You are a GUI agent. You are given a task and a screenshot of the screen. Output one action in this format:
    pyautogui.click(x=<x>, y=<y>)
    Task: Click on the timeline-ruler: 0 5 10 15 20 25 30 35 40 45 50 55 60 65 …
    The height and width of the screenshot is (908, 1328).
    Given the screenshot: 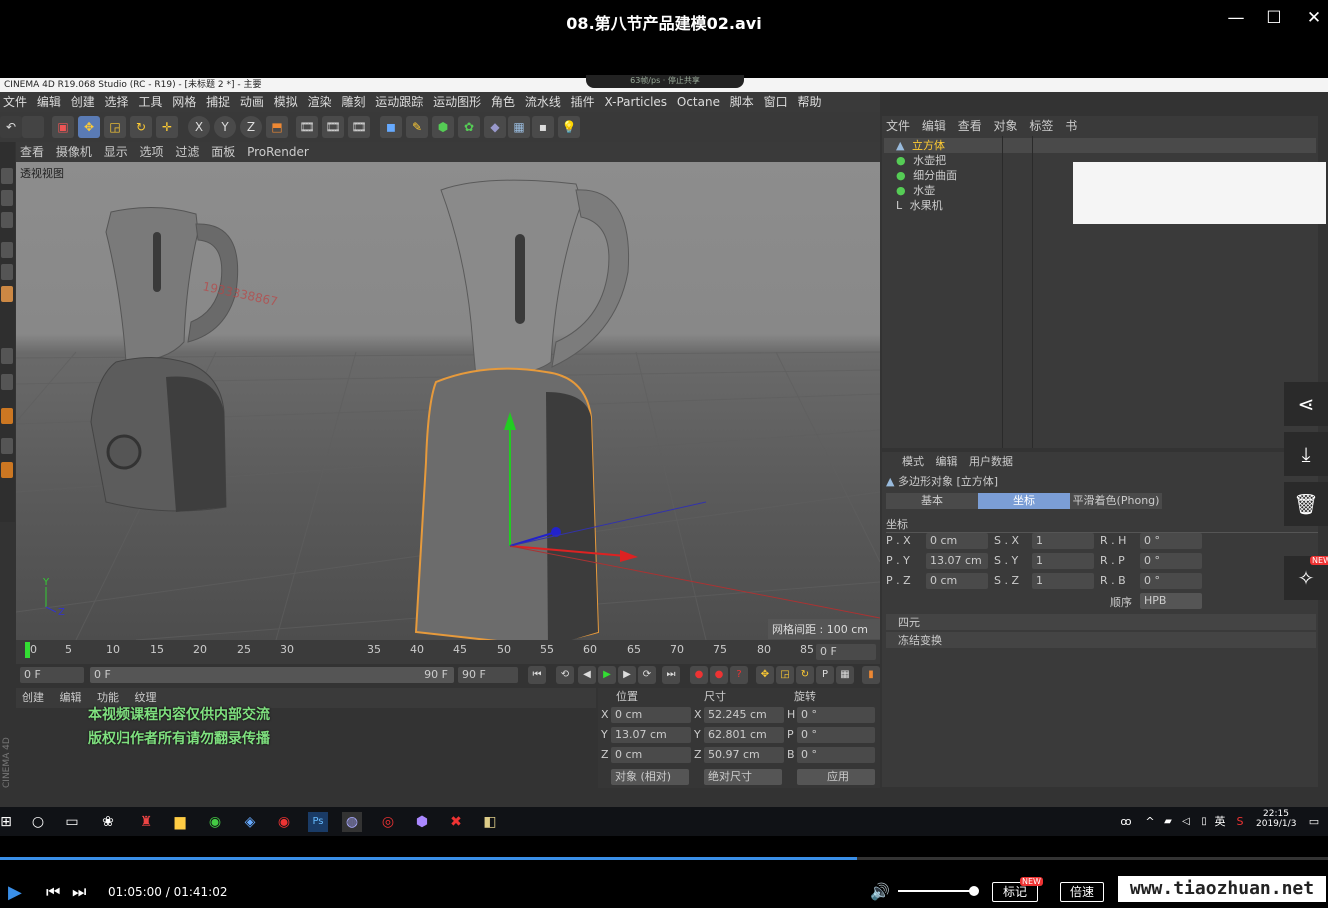 What is the action you would take?
    pyautogui.click(x=448, y=652)
    